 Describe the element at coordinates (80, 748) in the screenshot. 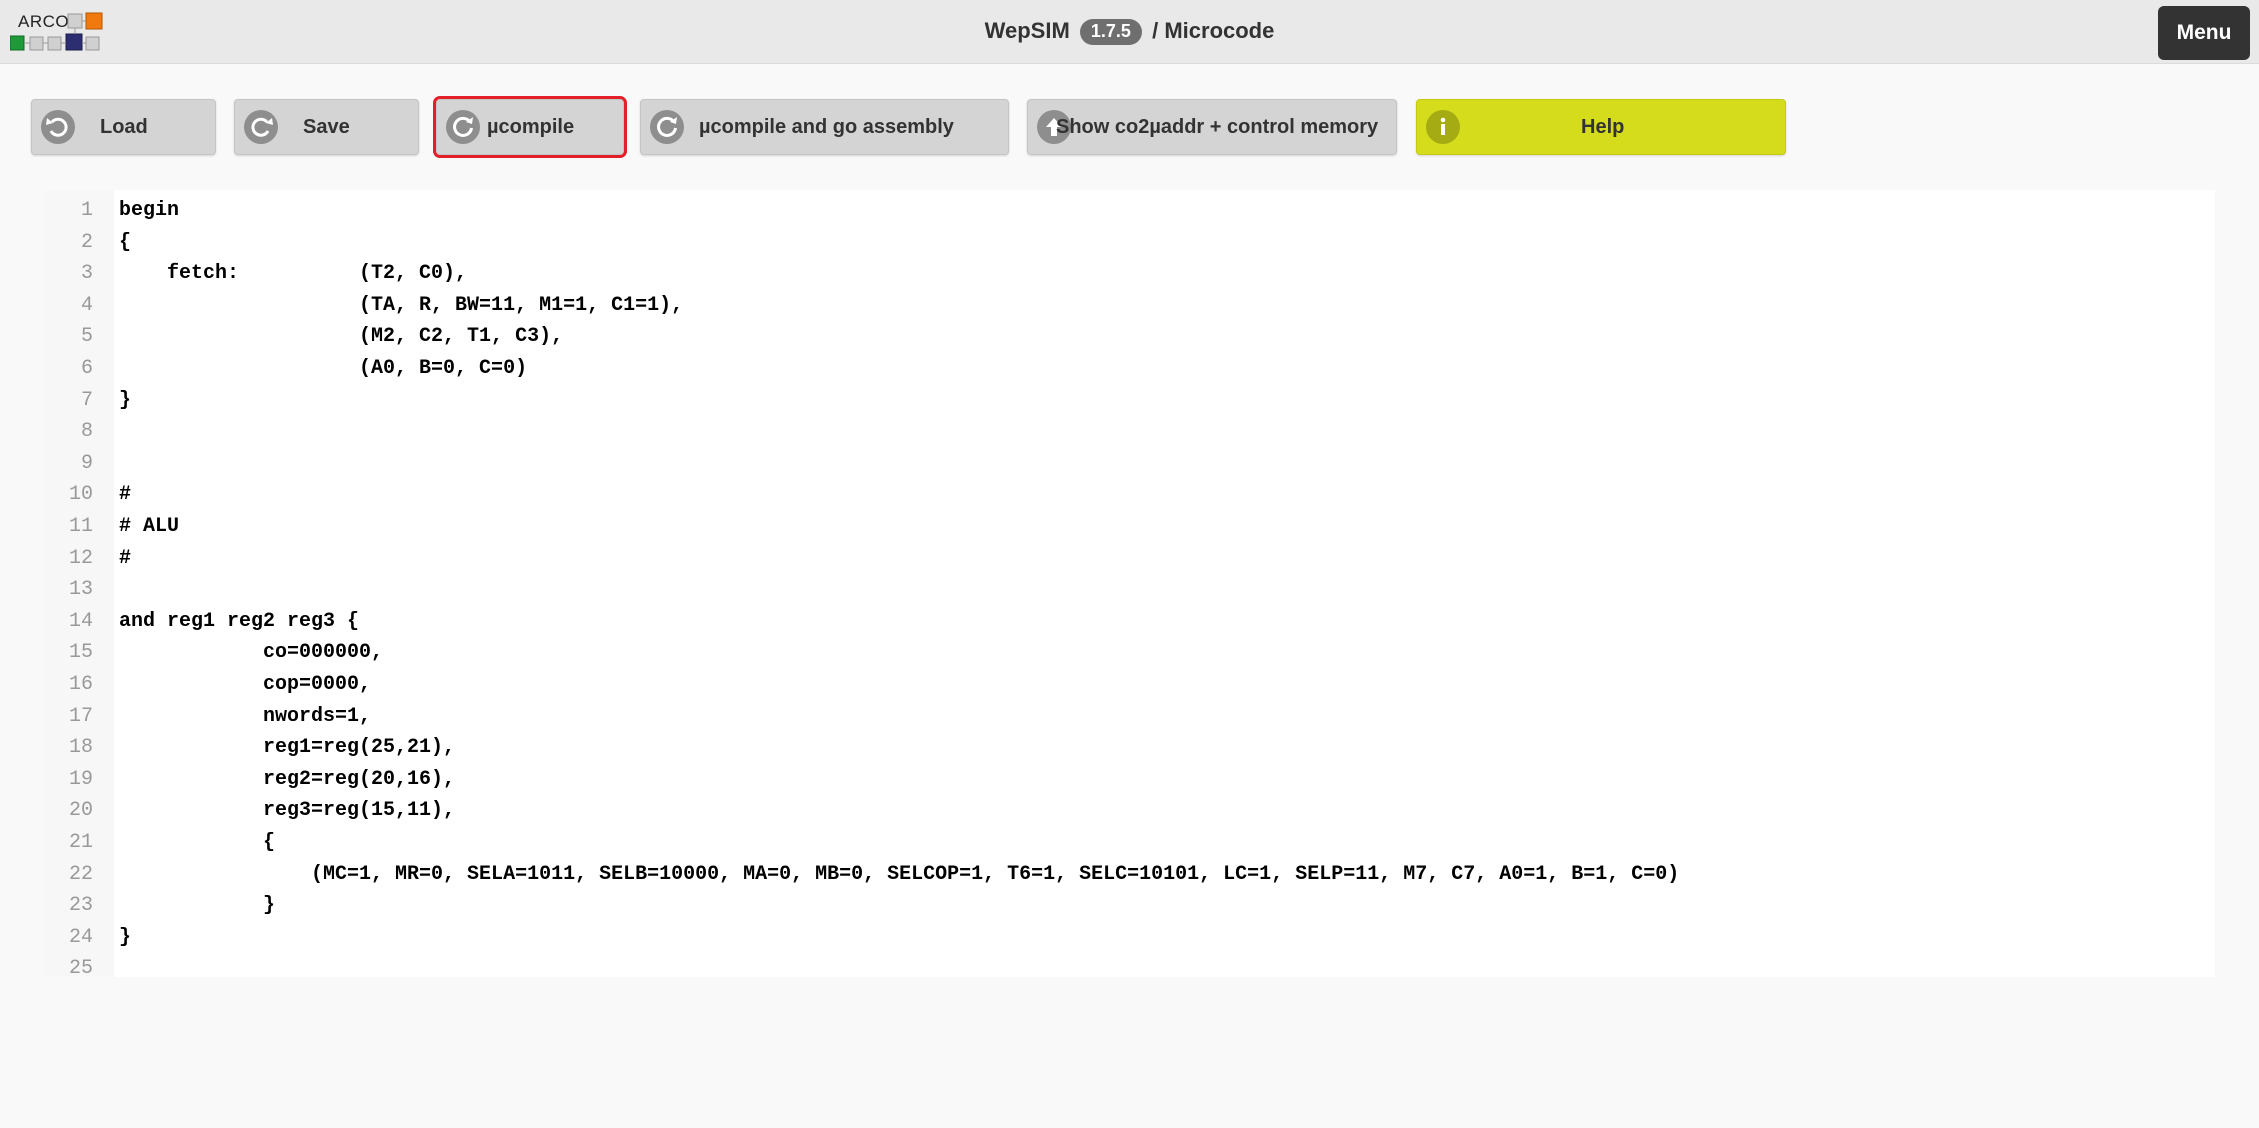

I see `line-number: 18` at that location.